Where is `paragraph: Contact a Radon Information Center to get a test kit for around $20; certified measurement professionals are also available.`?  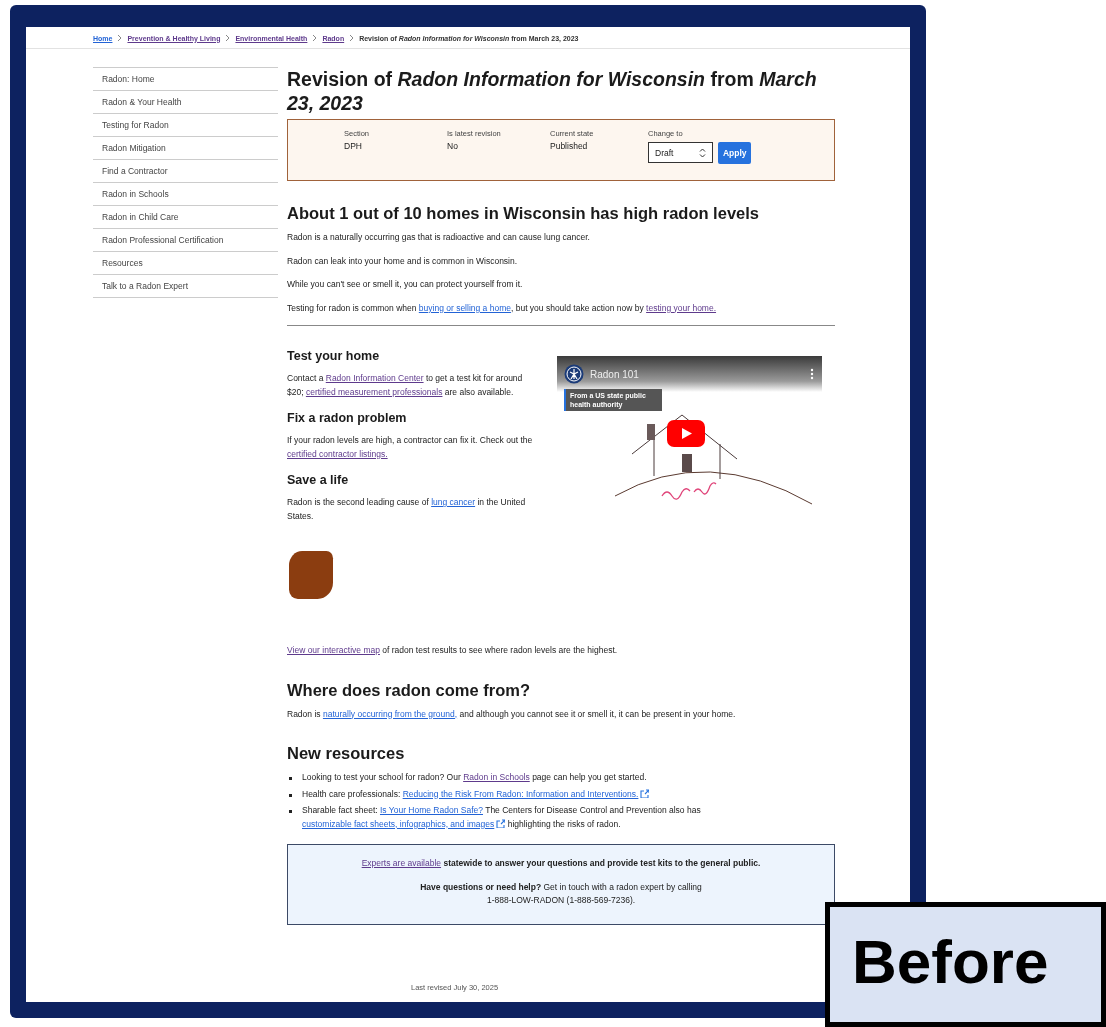 paragraph: Contact a Radon Information Center to get a test kit for around $20; certified measurement professionals are also available. is located at coordinates (405, 385).